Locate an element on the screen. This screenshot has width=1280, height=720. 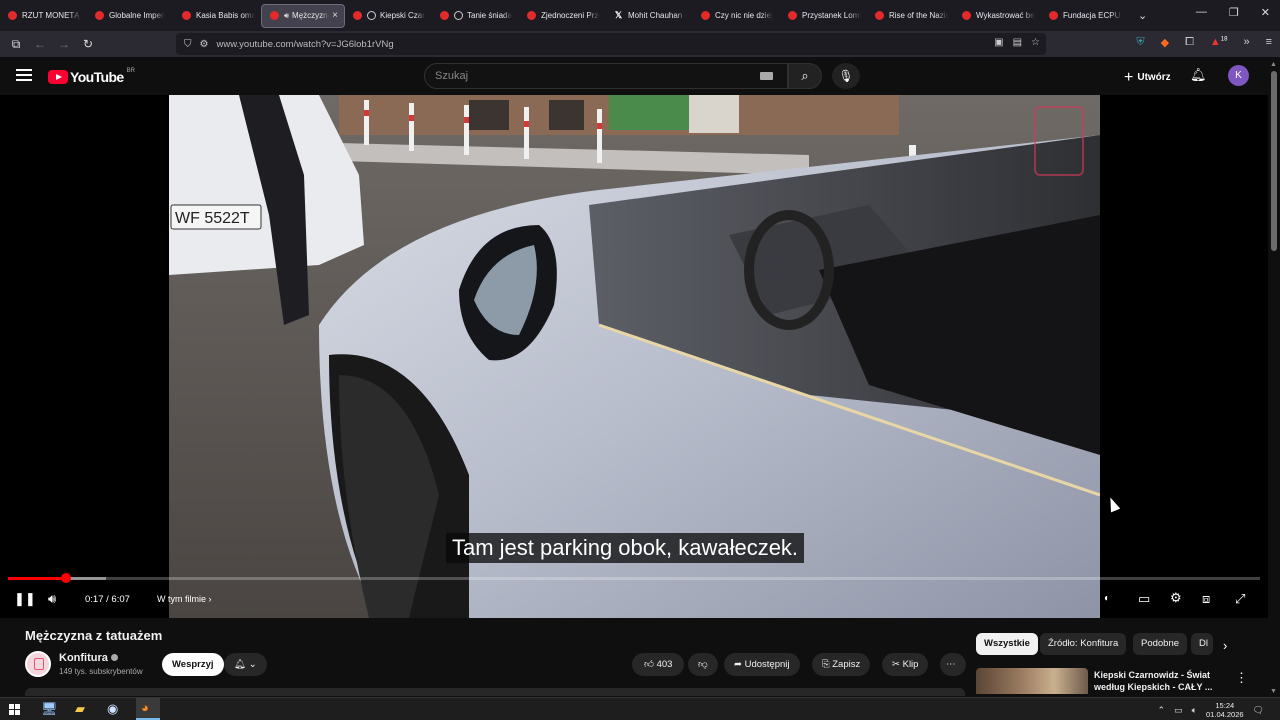
youtube-logo: YouTube BR is located at coordinates (91, 76).